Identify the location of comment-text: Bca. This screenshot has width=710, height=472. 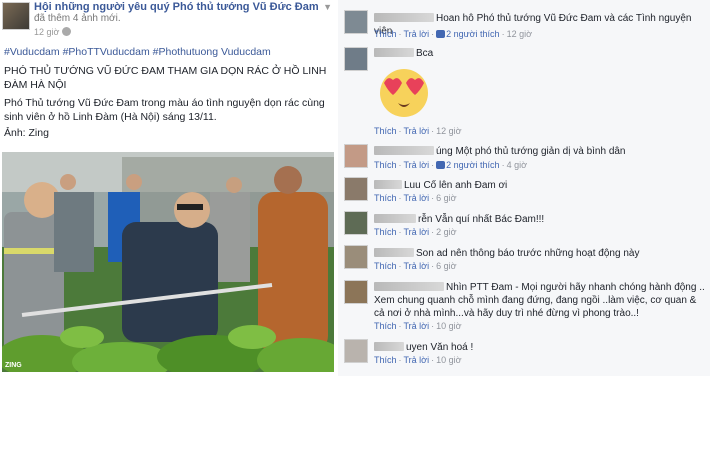
(403, 53).